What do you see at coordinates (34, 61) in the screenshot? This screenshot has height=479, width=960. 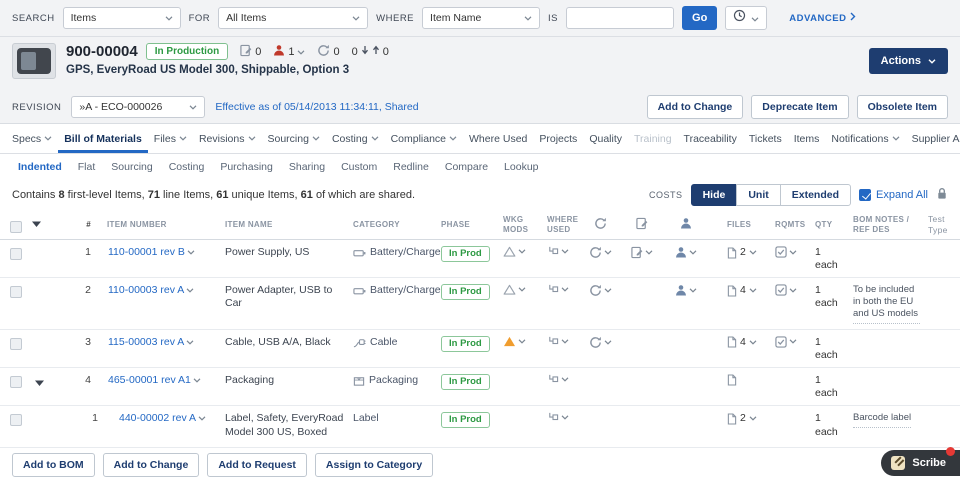 I see `item-thumbnail` at bounding box center [34, 61].